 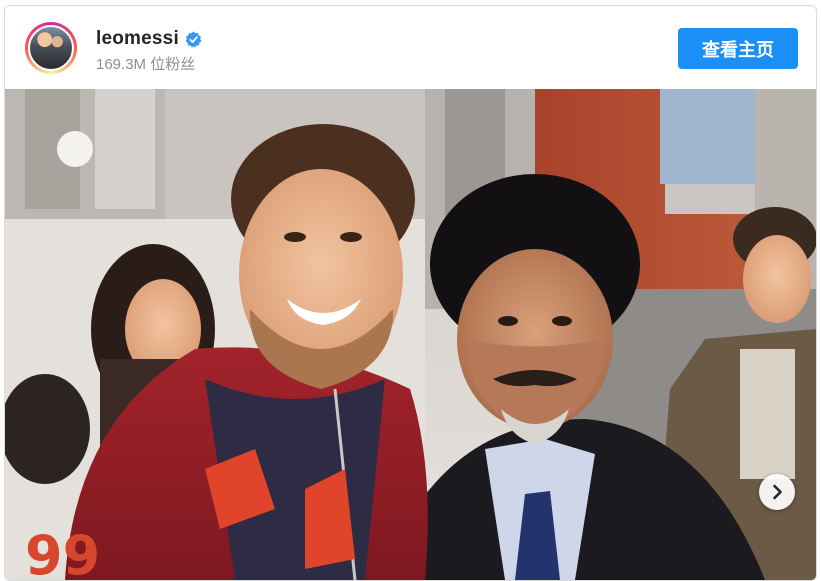 What do you see at coordinates (137, 39) in the screenshot?
I see `username-link: leomessi` at bounding box center [137, 39].